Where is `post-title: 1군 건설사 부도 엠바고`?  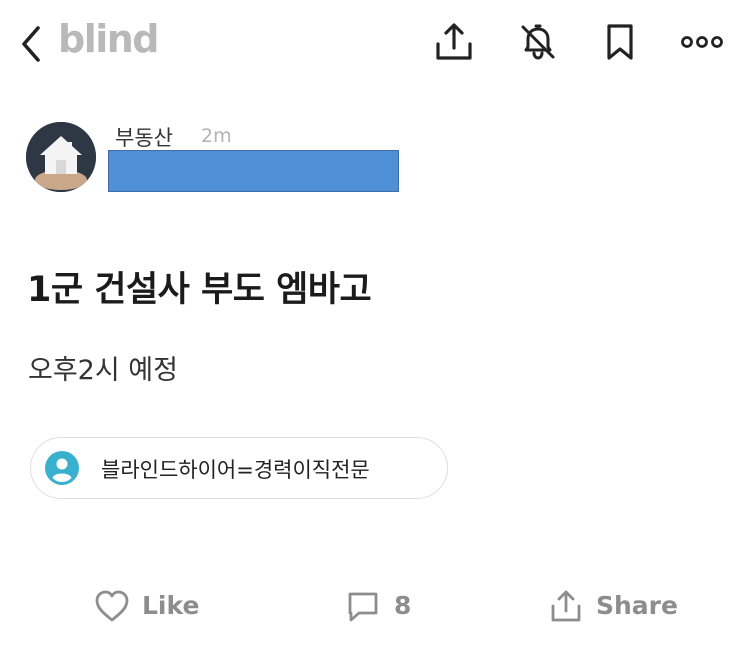
post-title: 1군 건설사 부도 엠바고 is located at coordinates (199, 290).